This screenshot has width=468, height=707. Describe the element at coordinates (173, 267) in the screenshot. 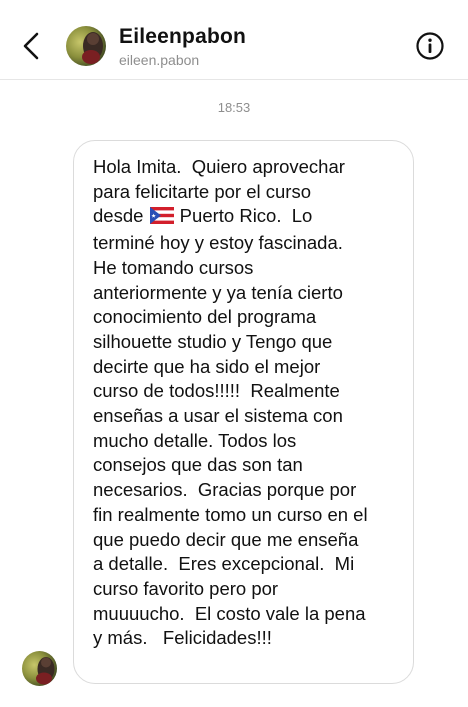

I see `message-line: He tomando cursos` at that location.